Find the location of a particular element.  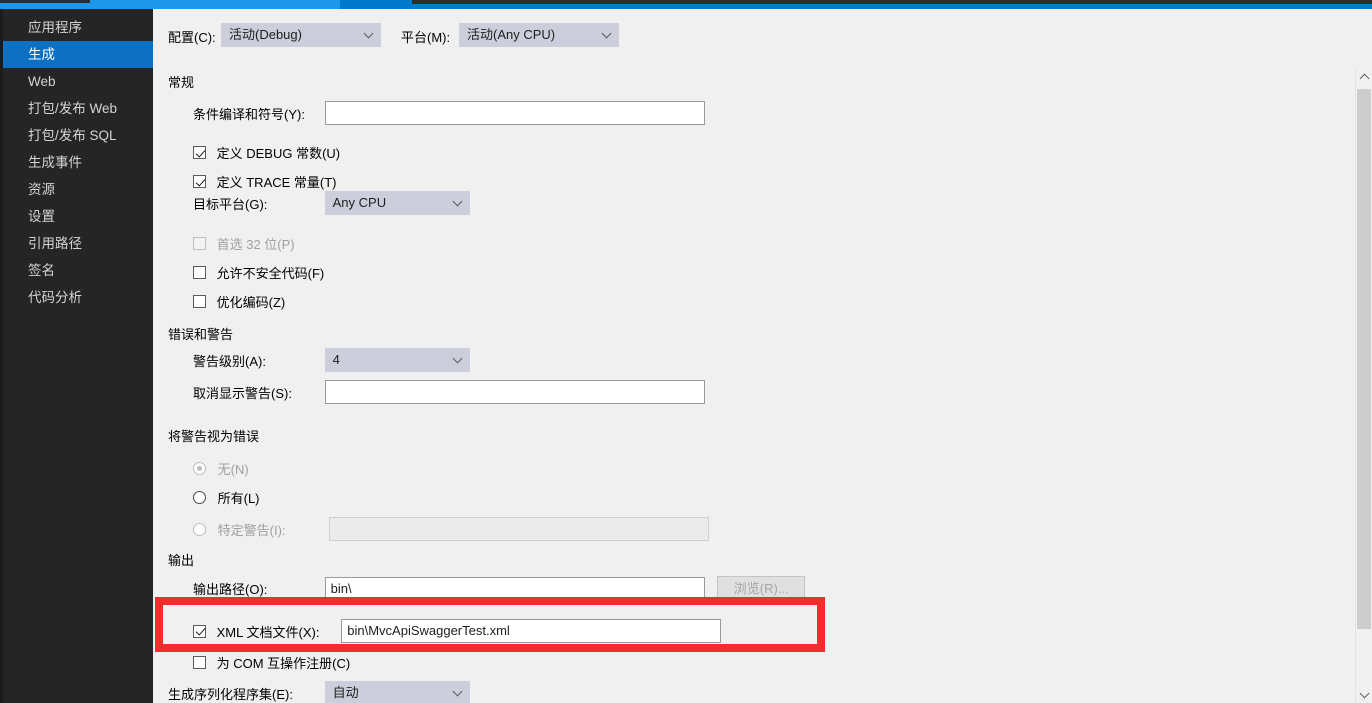

platform-select-value: 活动(Any CPU) is located at coordinates (511, 34).